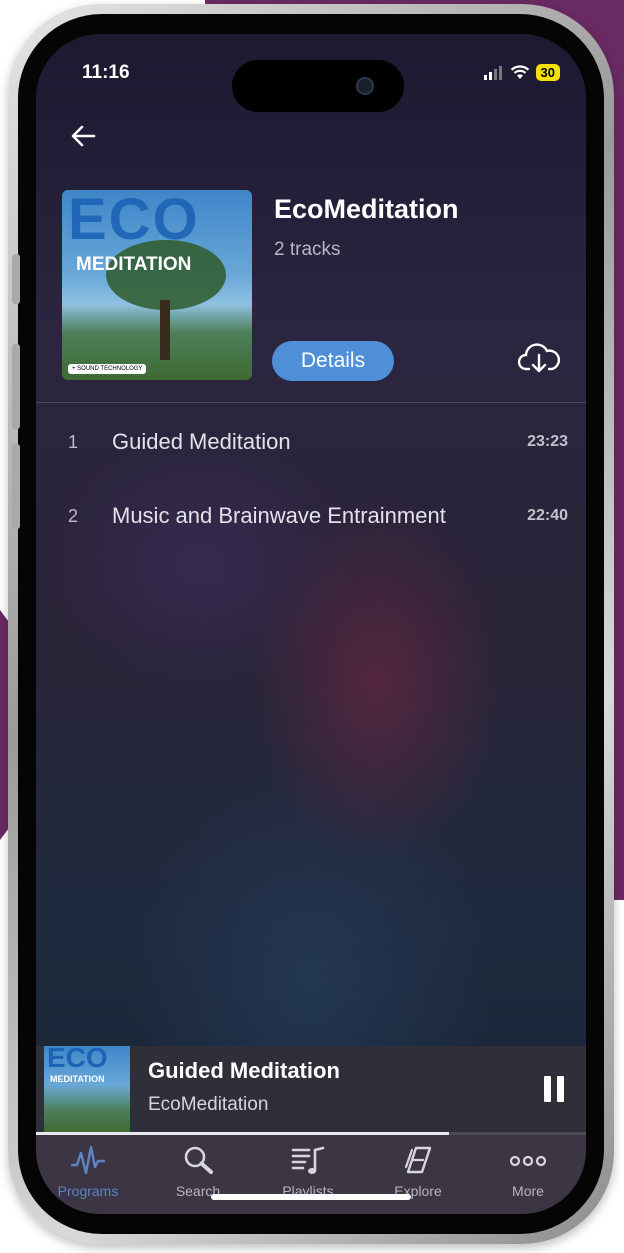  What do you see at coordinates (198, 1160) in the screenshot?
I see `search-icon` at bounding box center [198, 1160].